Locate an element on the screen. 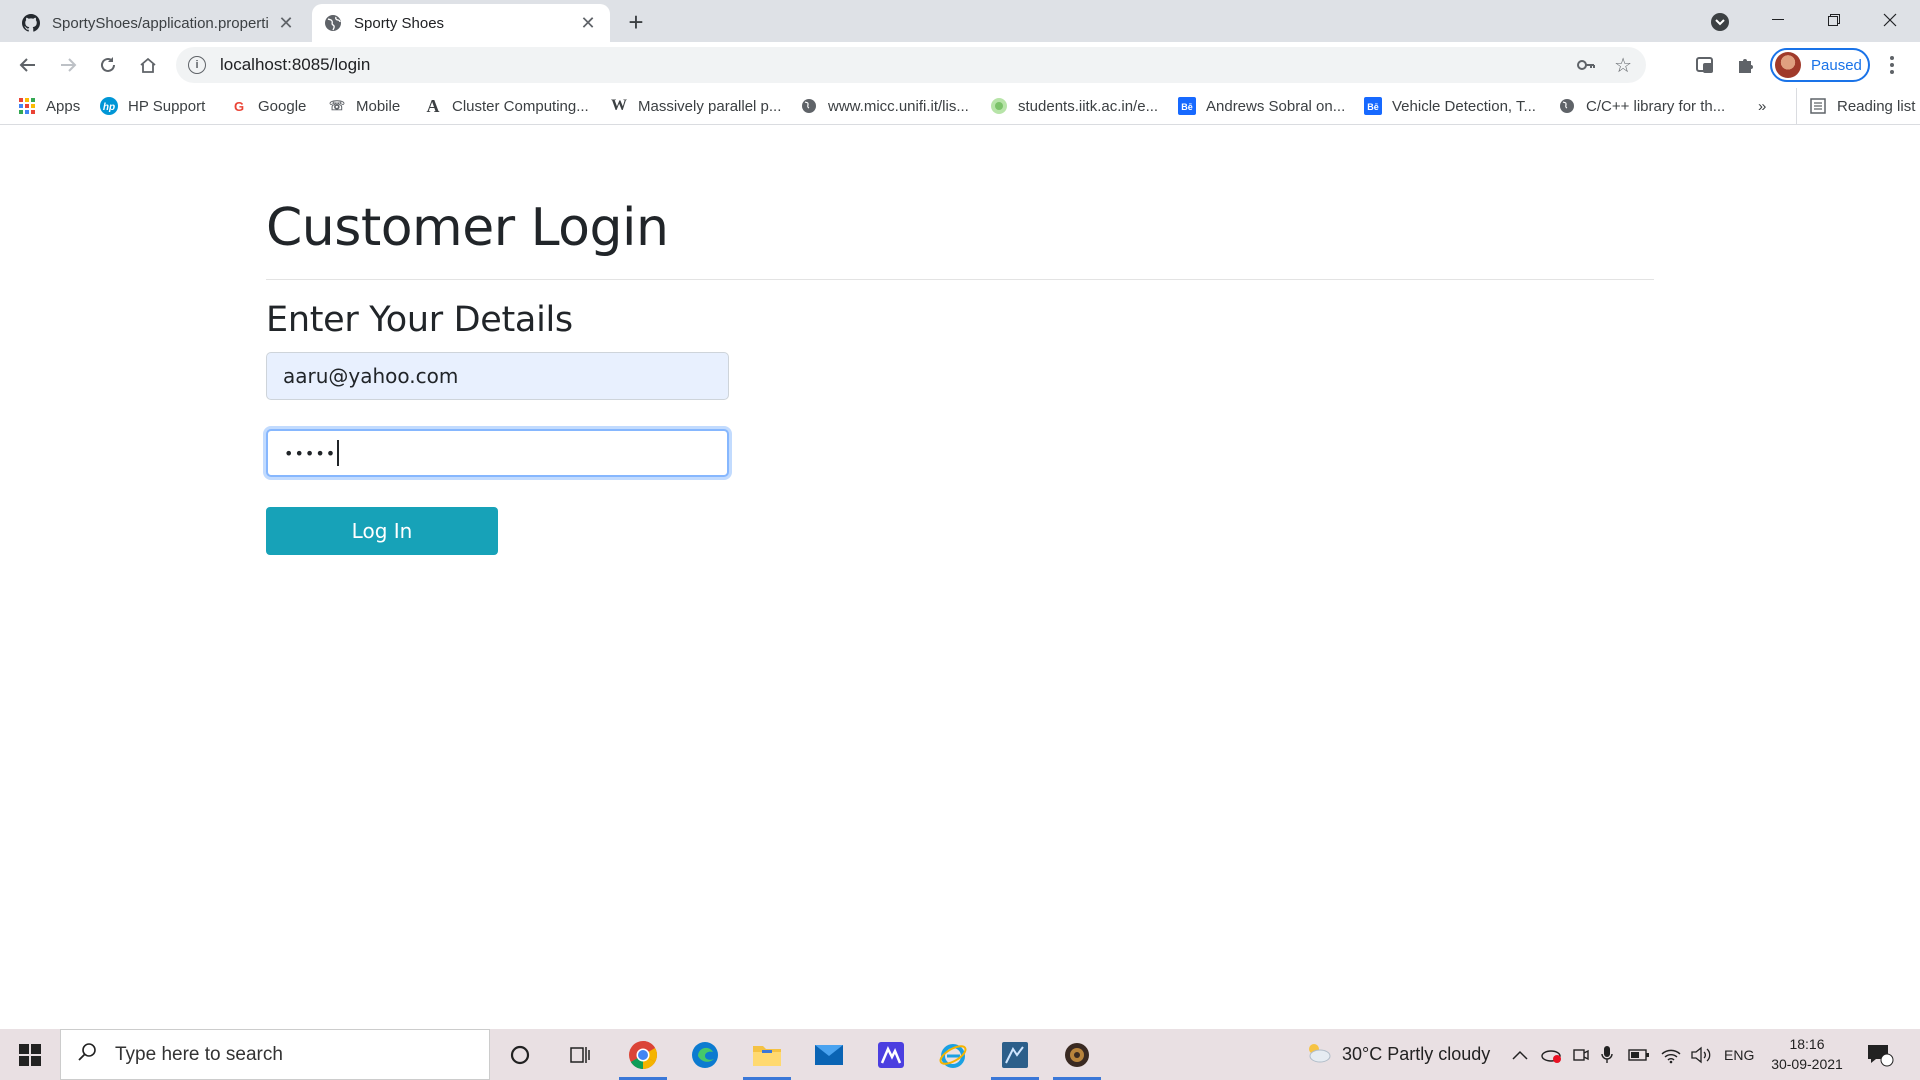 The height and width of the screenshot is (1080, 1920). address-bar: i localhost:8085/login ☆ is located at coordinates (911, 65).